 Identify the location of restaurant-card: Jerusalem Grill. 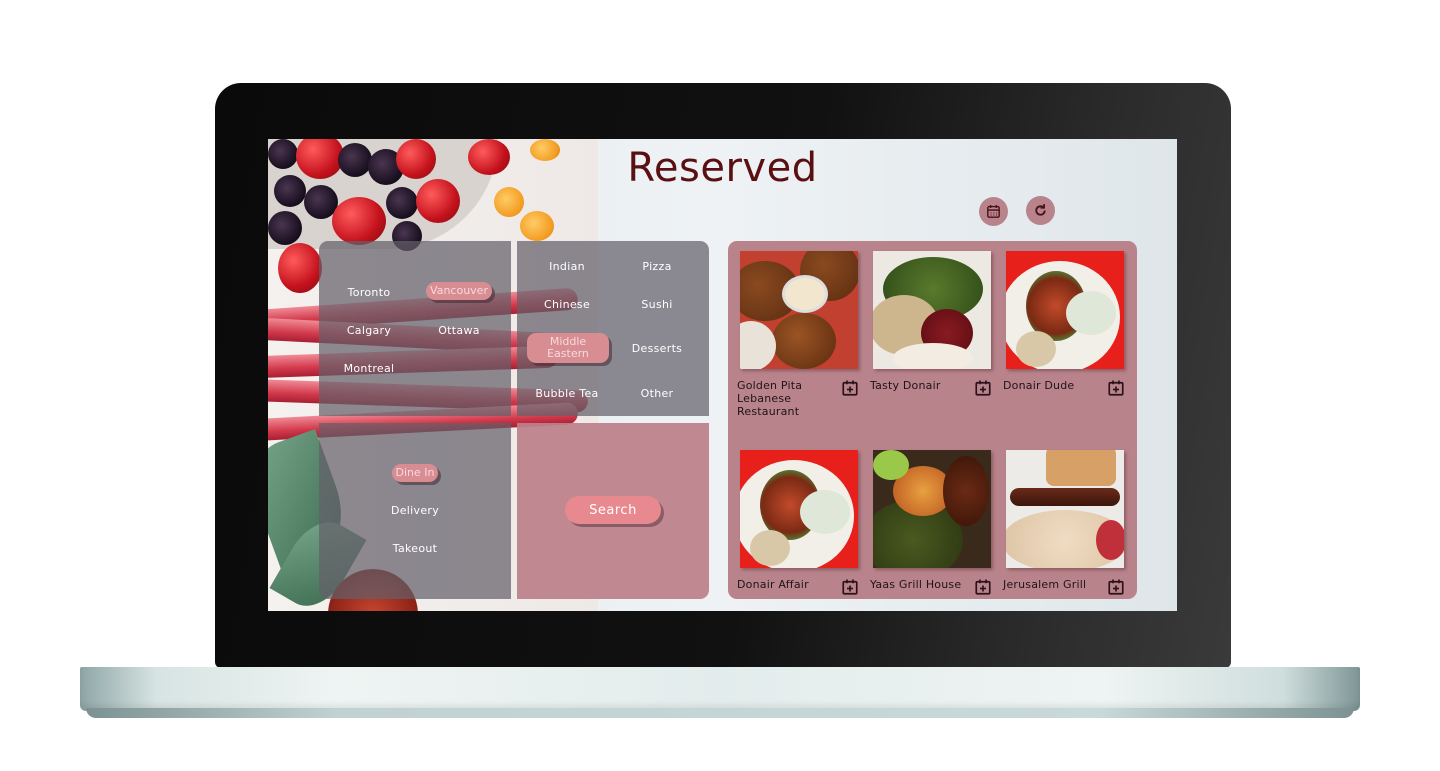
(1064, 522).